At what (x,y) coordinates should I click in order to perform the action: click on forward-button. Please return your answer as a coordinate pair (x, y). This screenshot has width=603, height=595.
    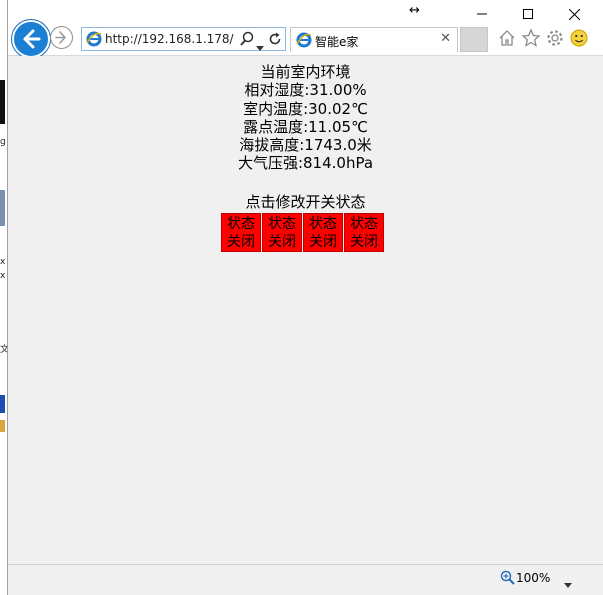
    Looking at the image, I should click on (61, 37).